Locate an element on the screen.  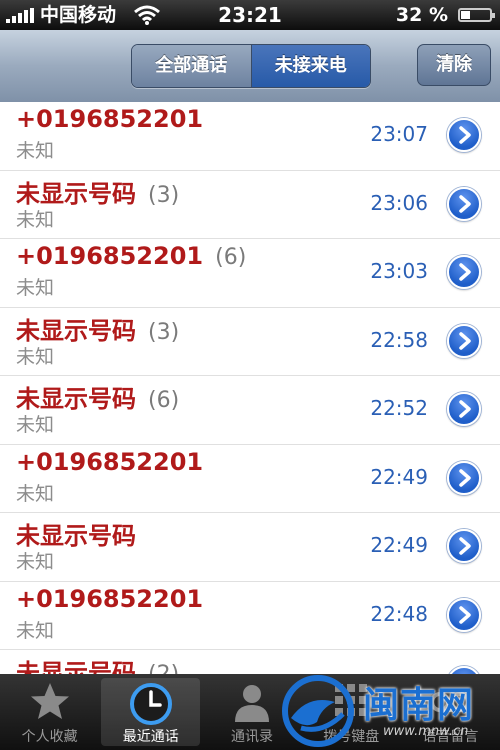
tab-recents-label: 最近通话 is located at coordinates (150, 737).